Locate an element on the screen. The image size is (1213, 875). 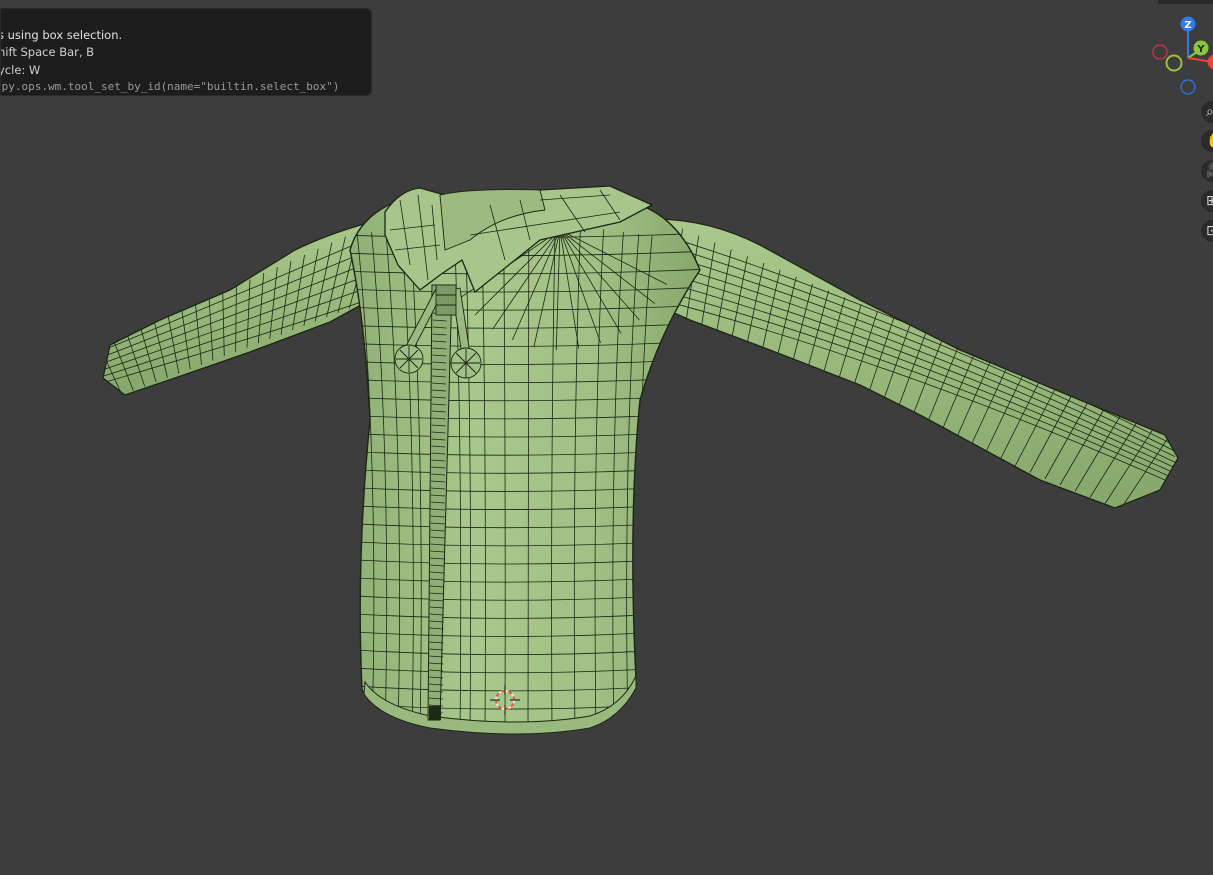
header-edge is located at coordinates (1185, 2).